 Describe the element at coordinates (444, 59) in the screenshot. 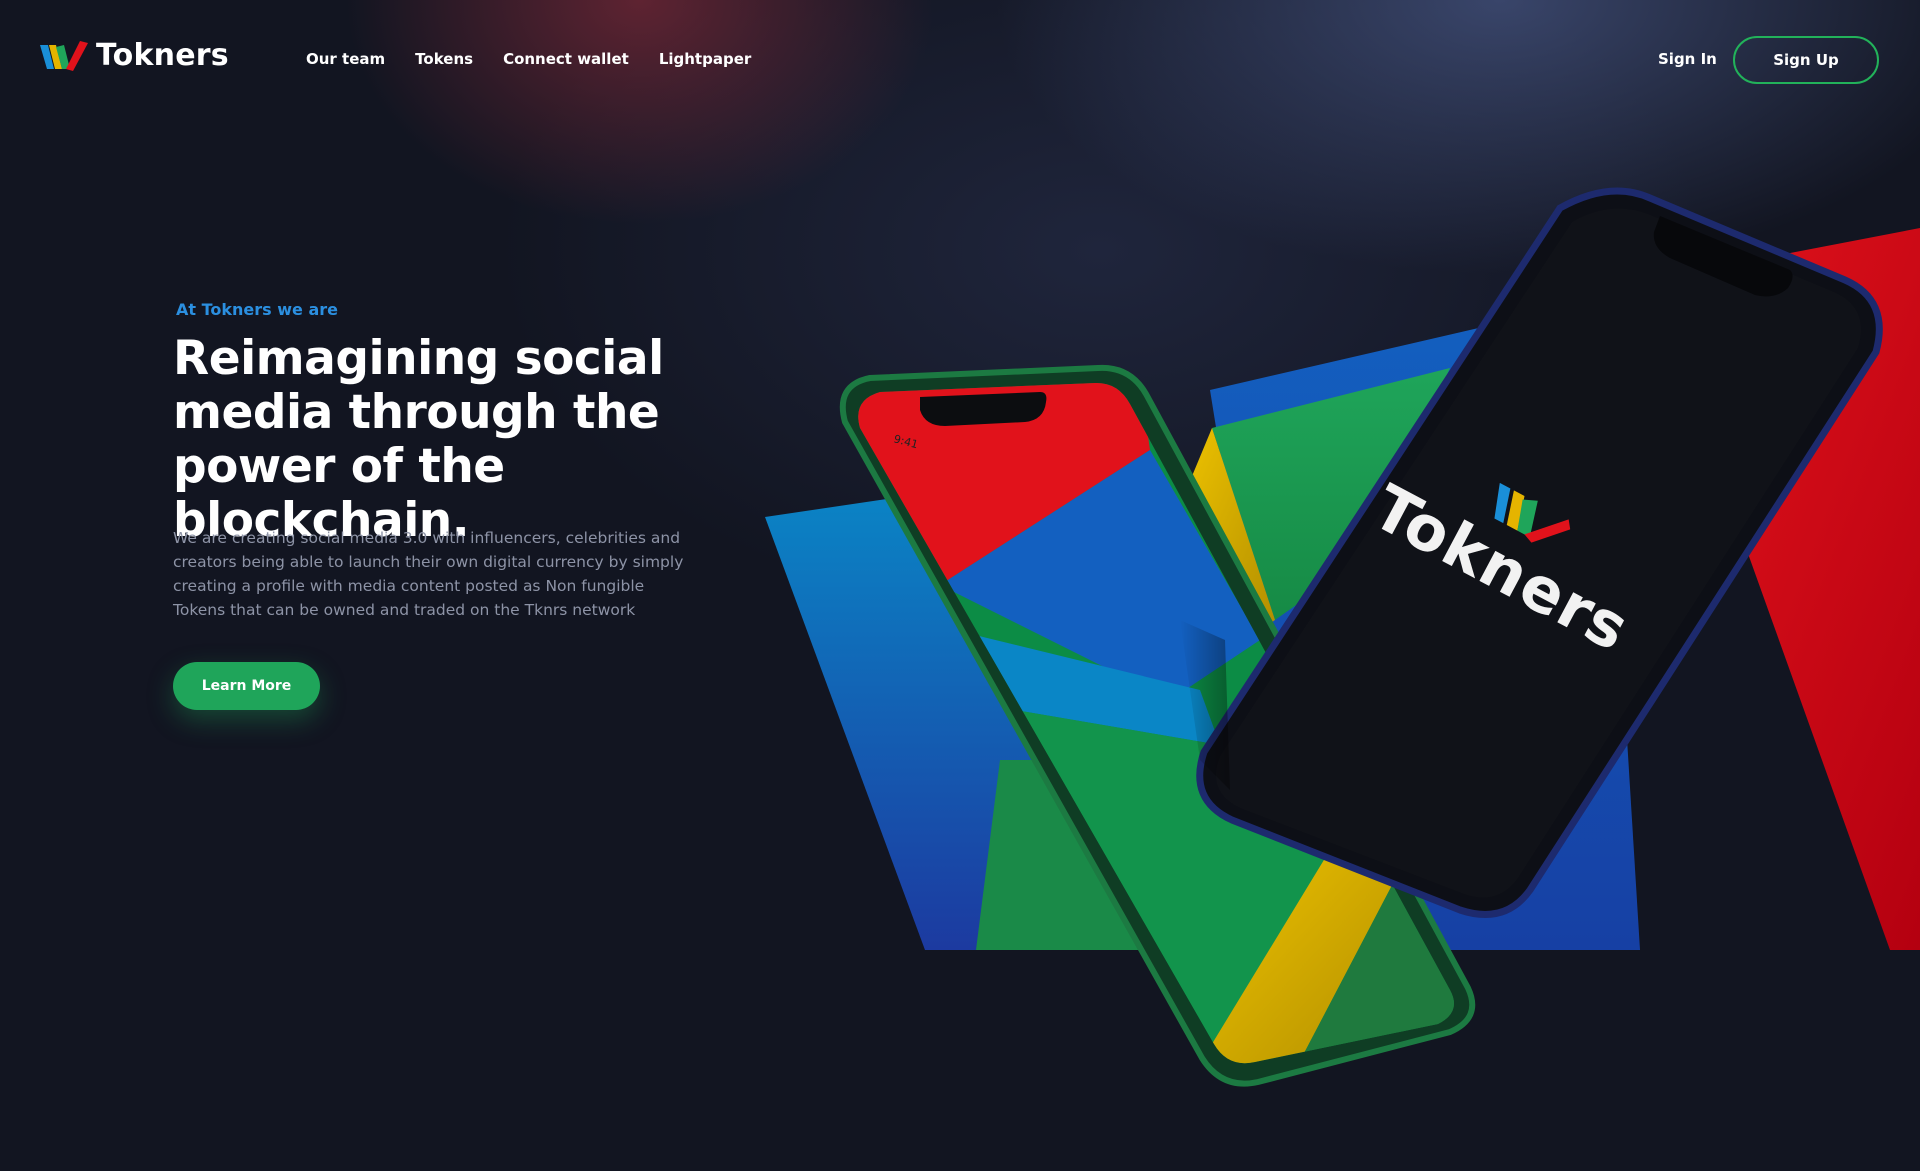

I see `nav-tokens: Tokens` at that location.